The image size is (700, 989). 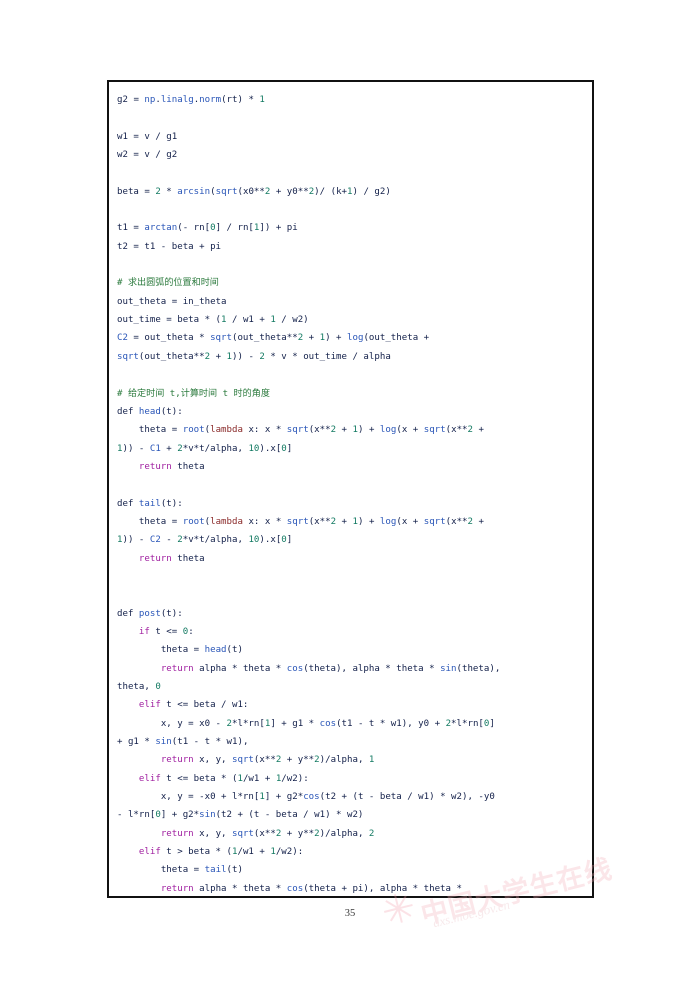 I want to click on code-token: :, so click(x=191, y=631).